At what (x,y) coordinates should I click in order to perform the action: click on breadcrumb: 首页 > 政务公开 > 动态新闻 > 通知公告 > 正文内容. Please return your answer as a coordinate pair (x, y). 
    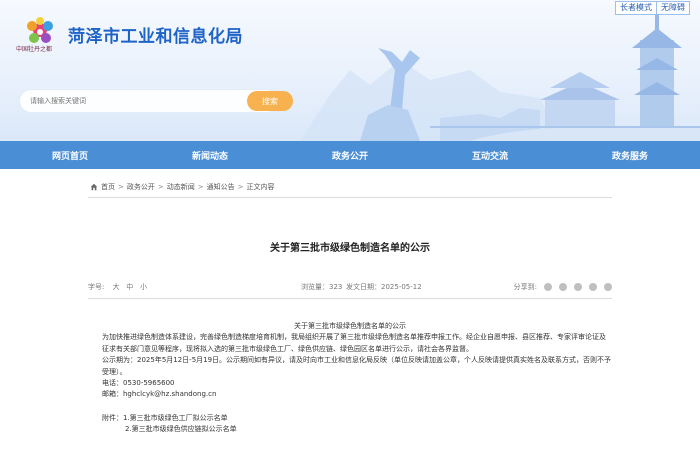
    Looking at the image, I should click on (182, 187).